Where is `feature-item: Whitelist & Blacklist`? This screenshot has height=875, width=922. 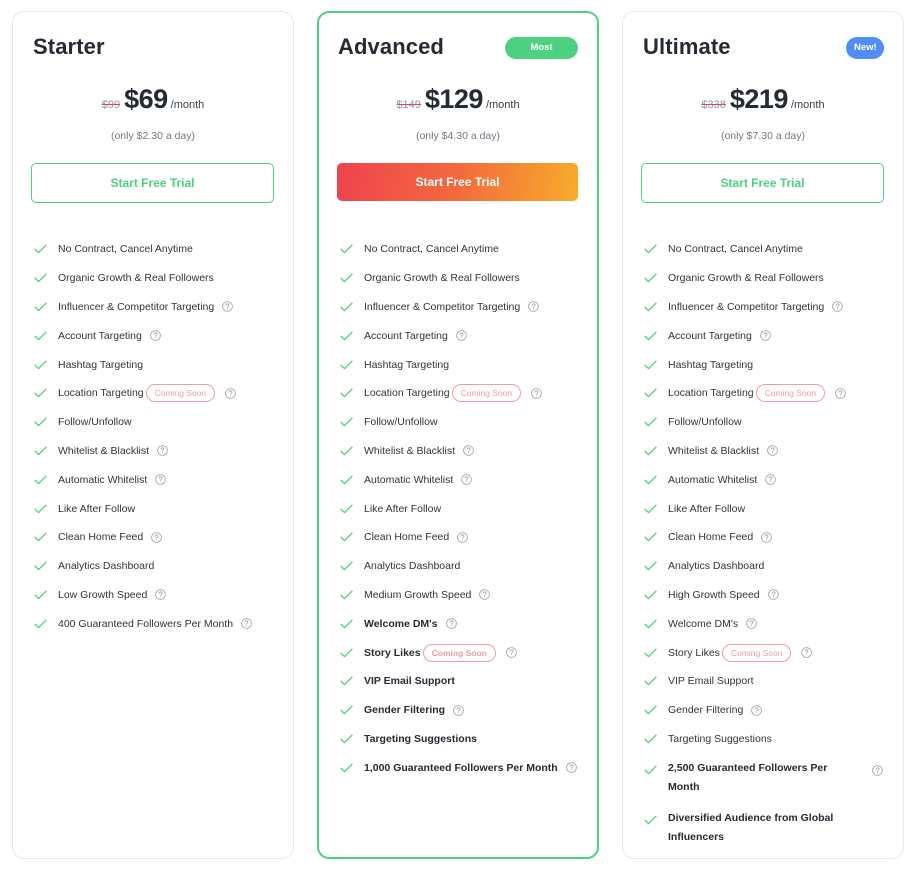
feature-item: Whitelist & Blacklist is located at coordinates (763, 451).